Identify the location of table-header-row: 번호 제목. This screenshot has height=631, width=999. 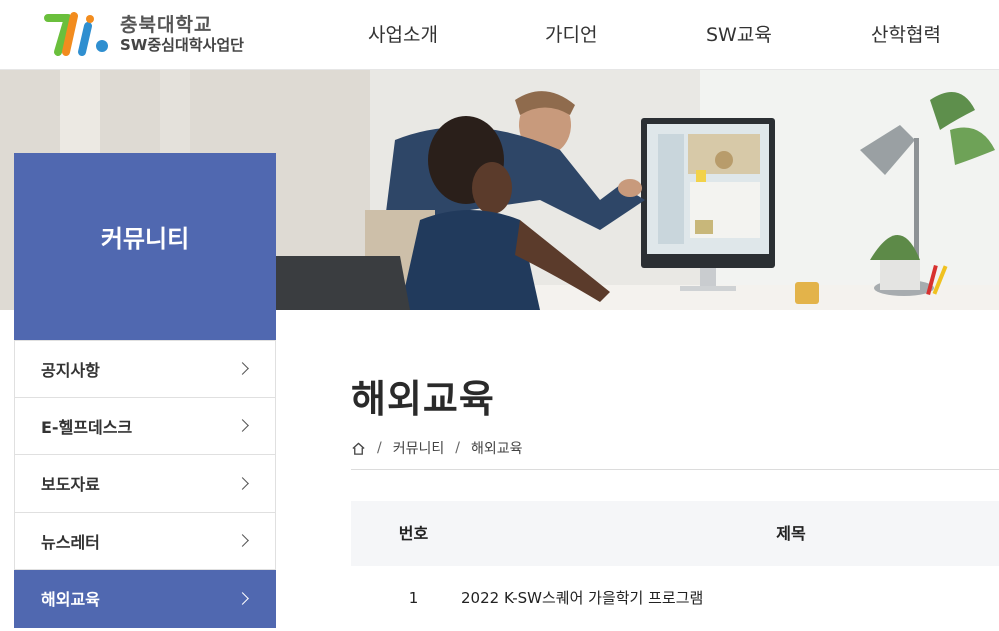
(675, 533).